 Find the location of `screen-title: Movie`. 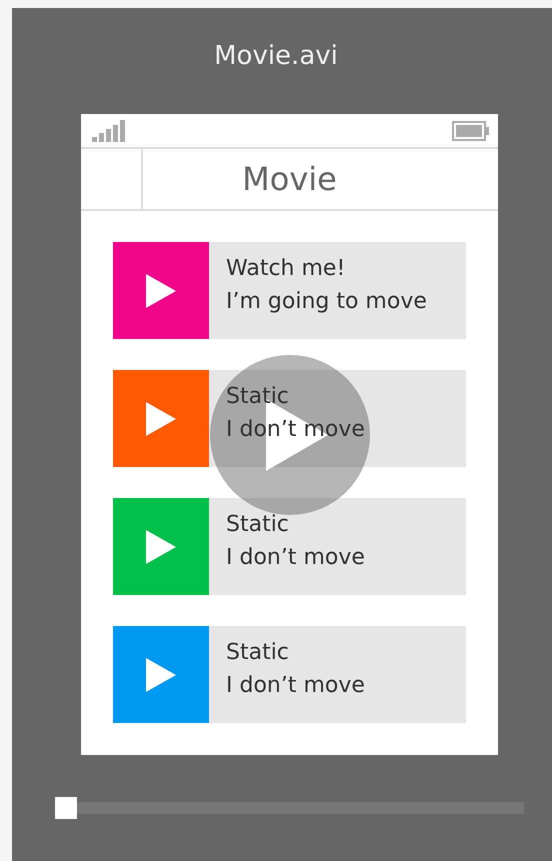

screen-title: Movie is located at coordinates (289, 179).